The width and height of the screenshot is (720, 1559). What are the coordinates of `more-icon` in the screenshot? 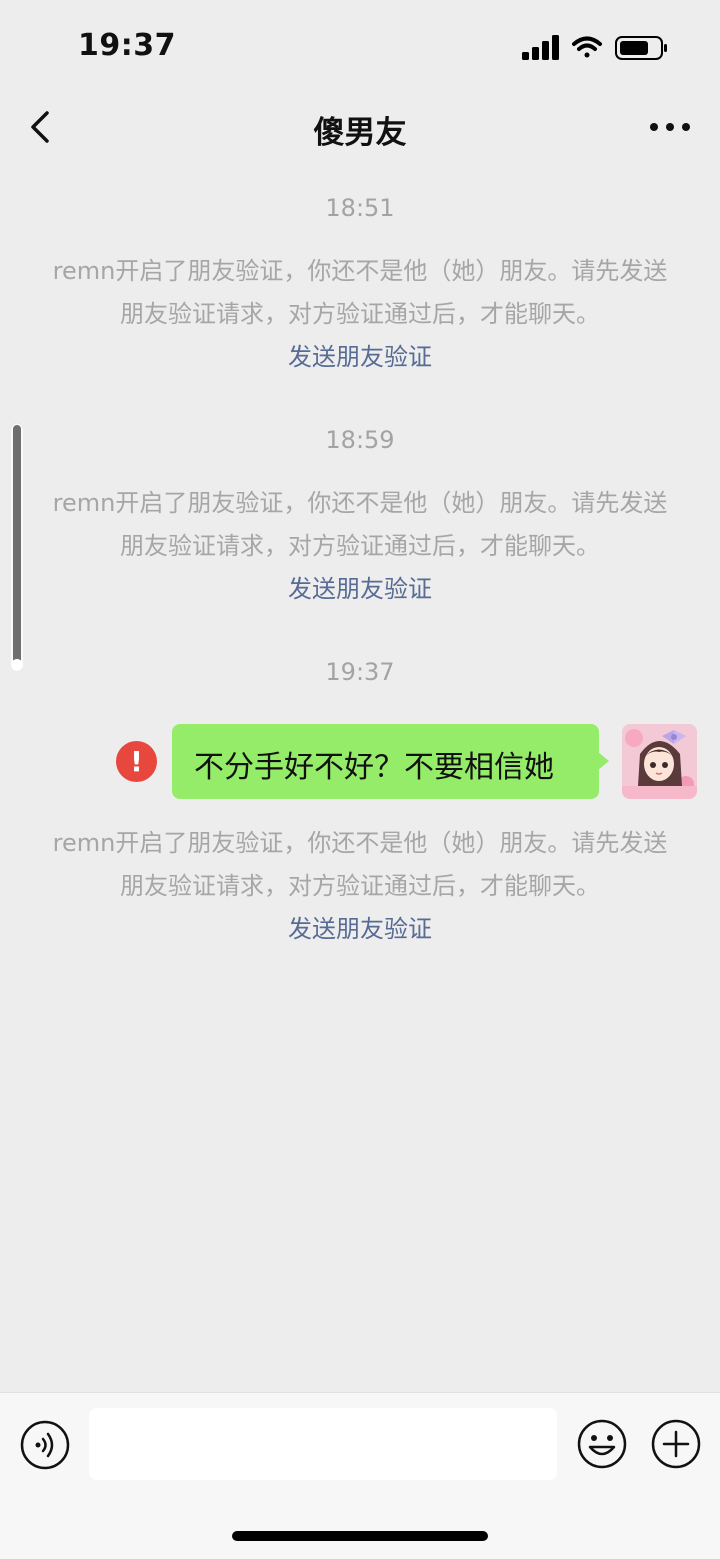 It's located at (670, 127).